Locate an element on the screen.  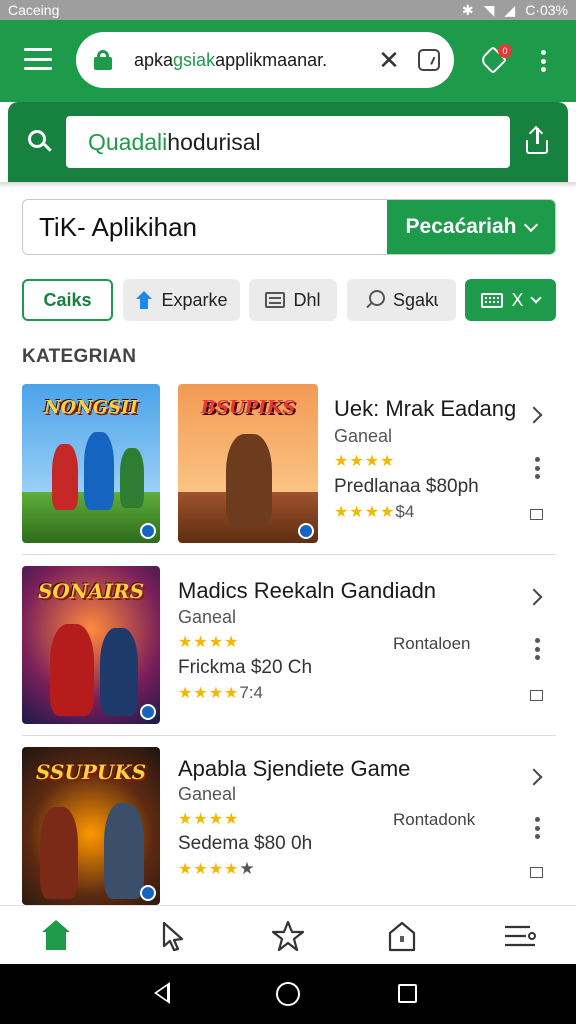
rating-stars-secondary: ★★★★$4 is located at coordinates (374, 511).